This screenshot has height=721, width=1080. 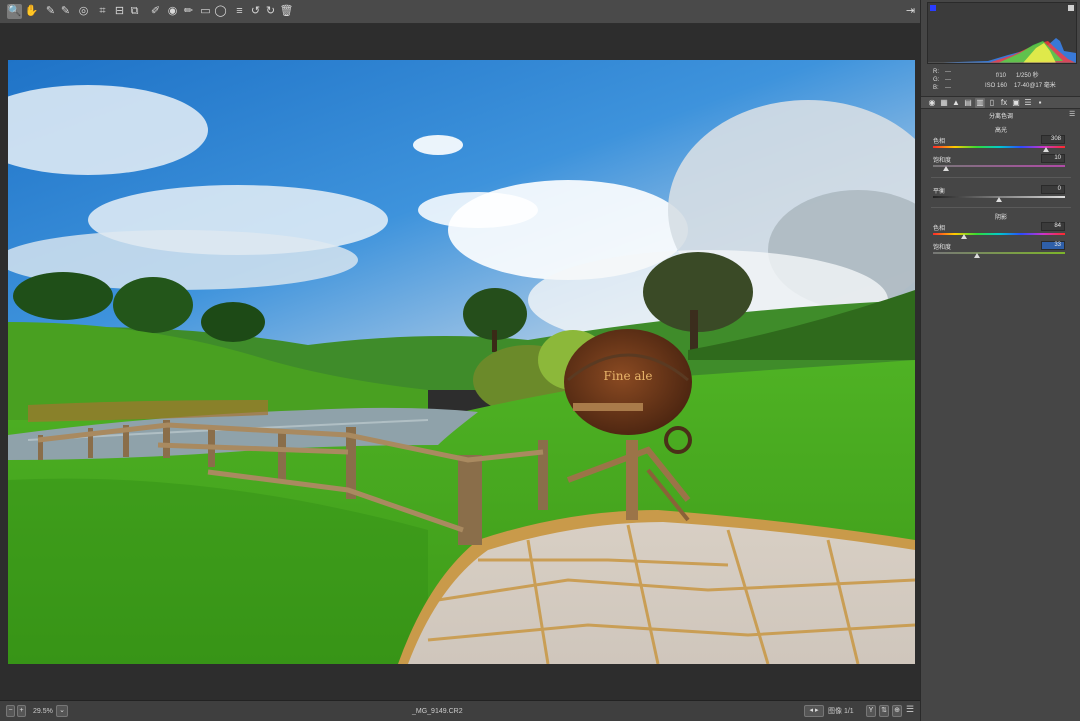 What do you see at coordinates (948, 88) in the screenshot?
I see `b-value: ---` at bounding box center [948, 88].